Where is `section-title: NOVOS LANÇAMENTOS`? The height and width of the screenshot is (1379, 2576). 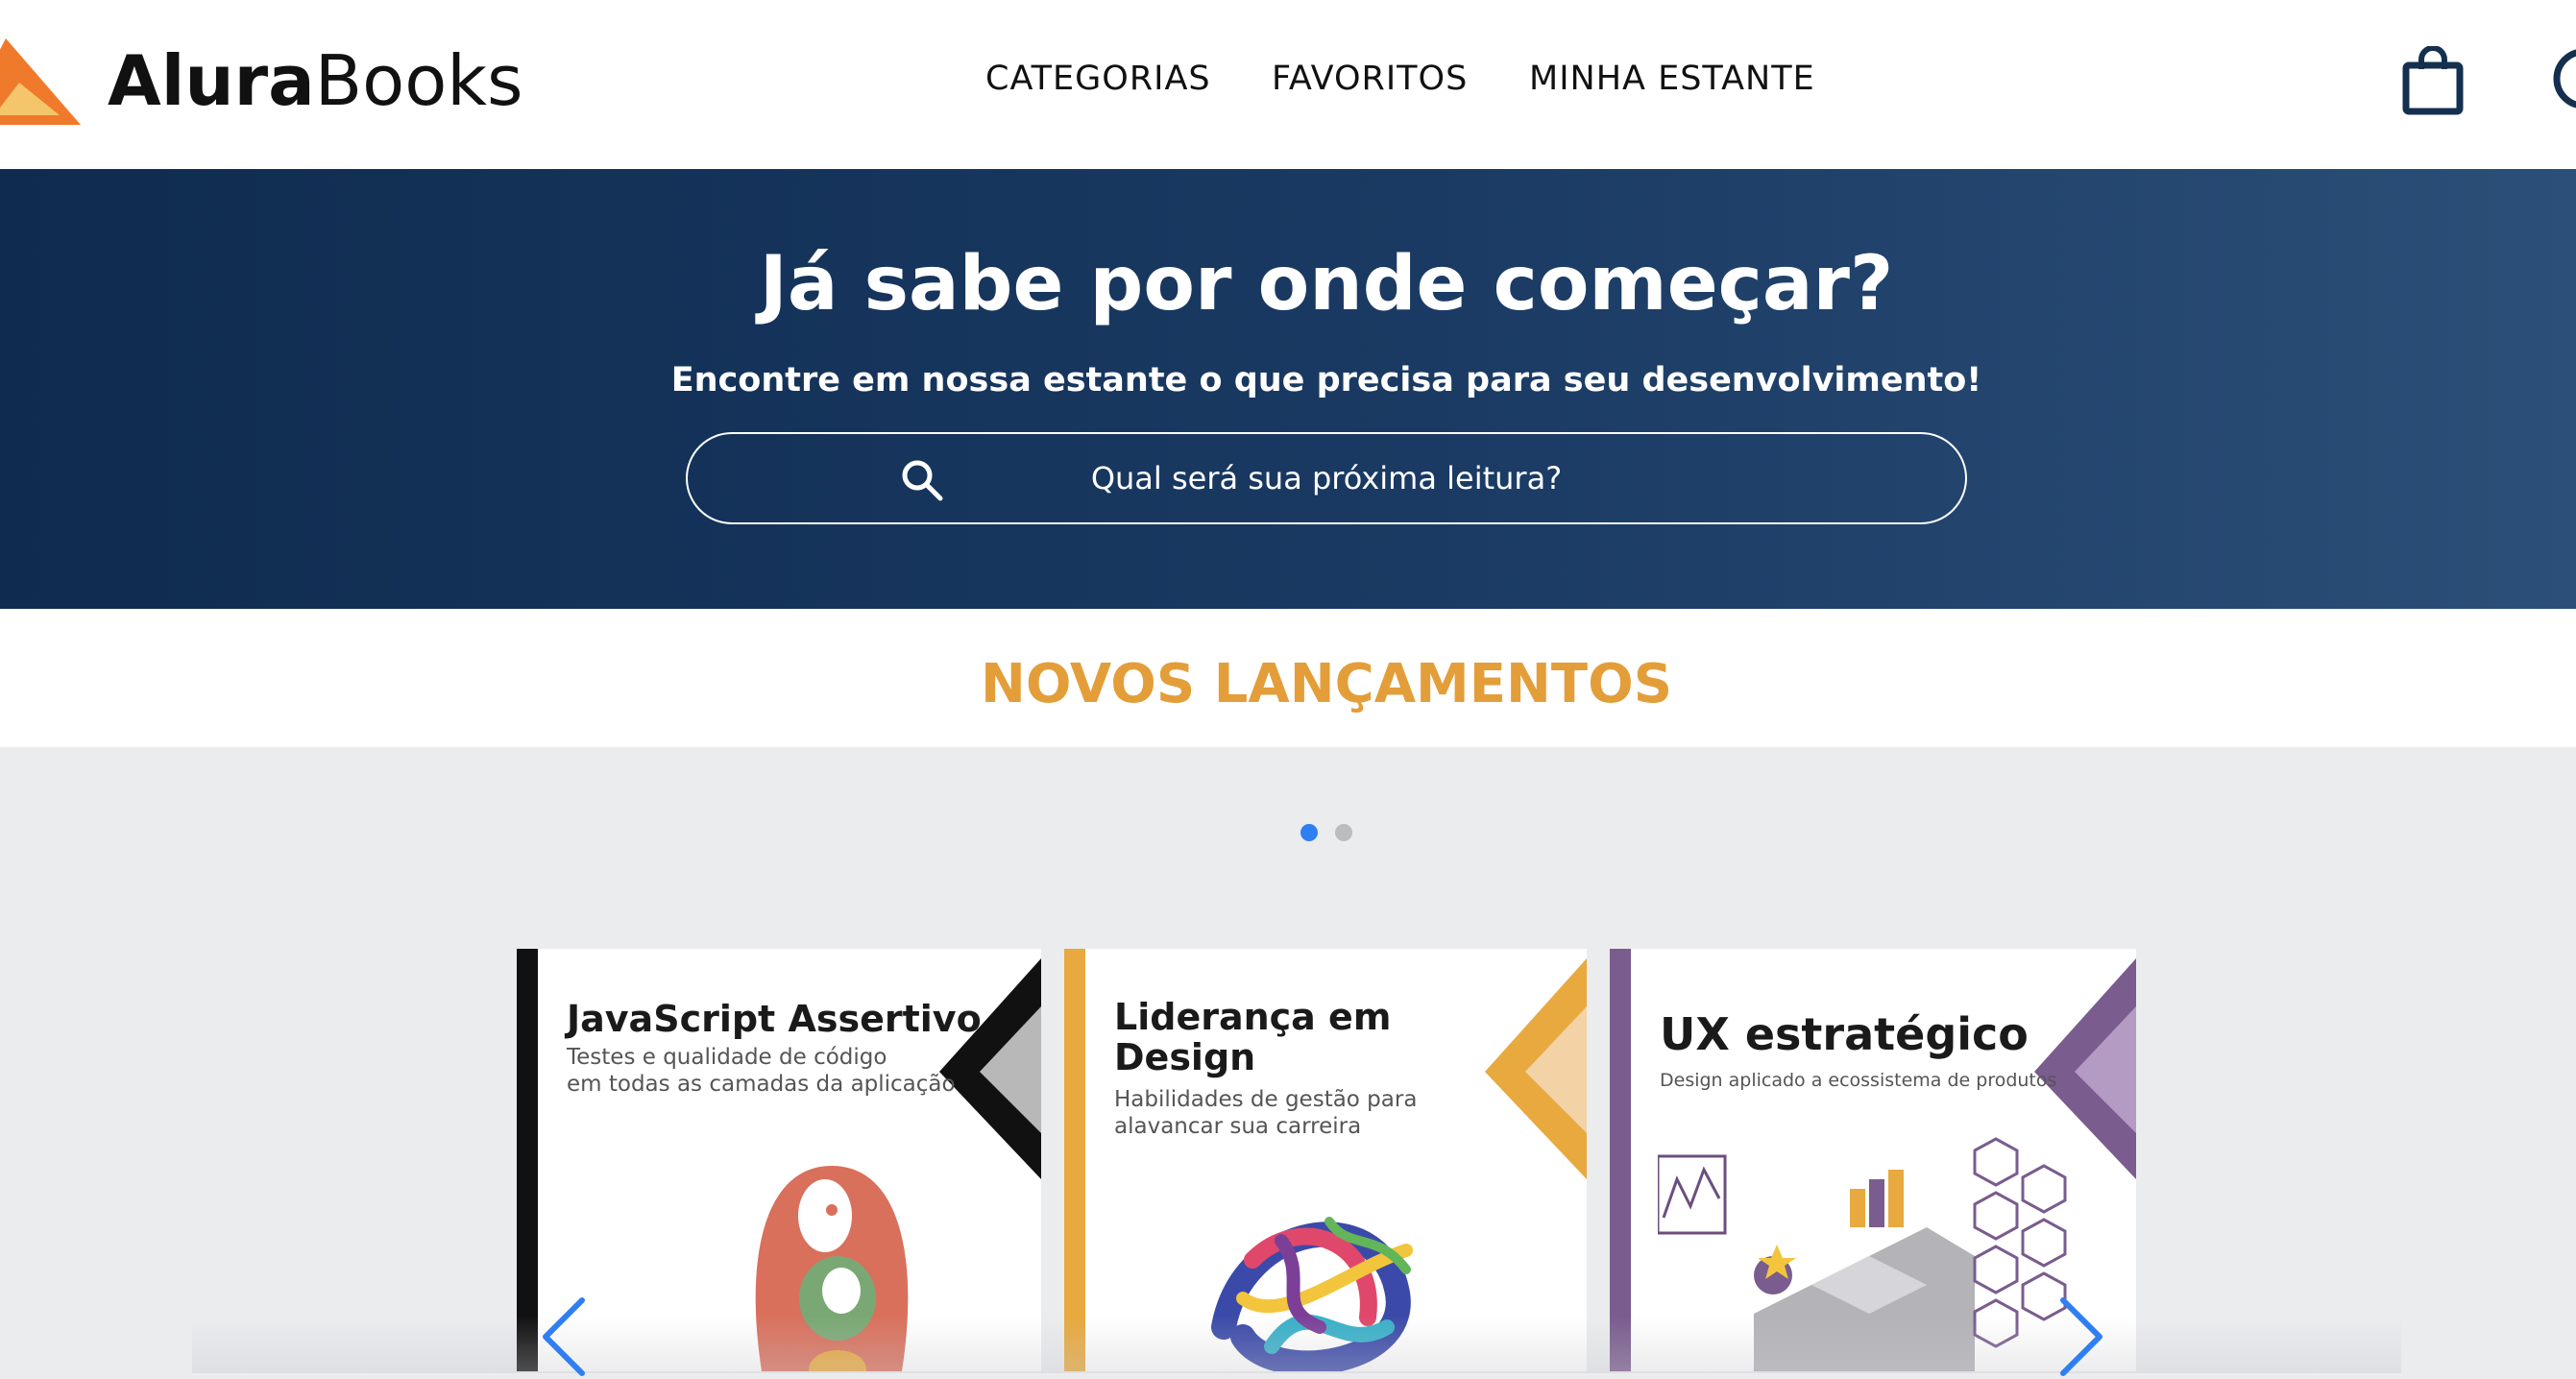
section-title: NOVOS LANÇAMENTOS is located at coordinates (1326, 684).